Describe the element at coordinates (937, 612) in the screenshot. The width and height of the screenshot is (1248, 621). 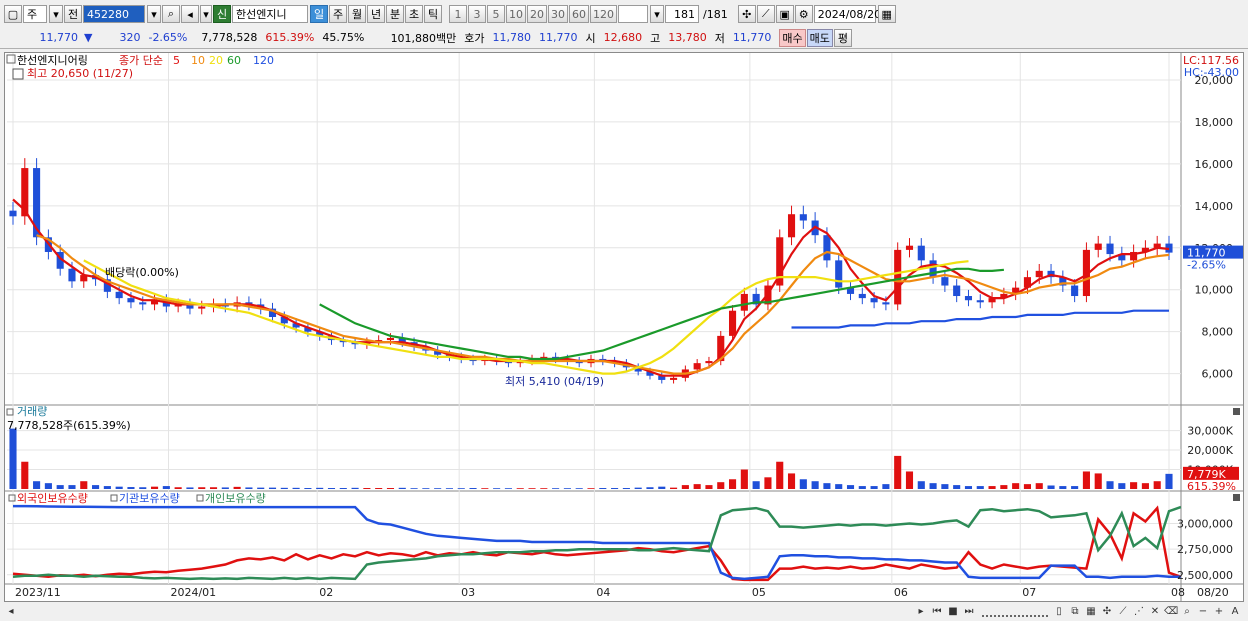
I see `first-page-icon: ⏮` at that location.